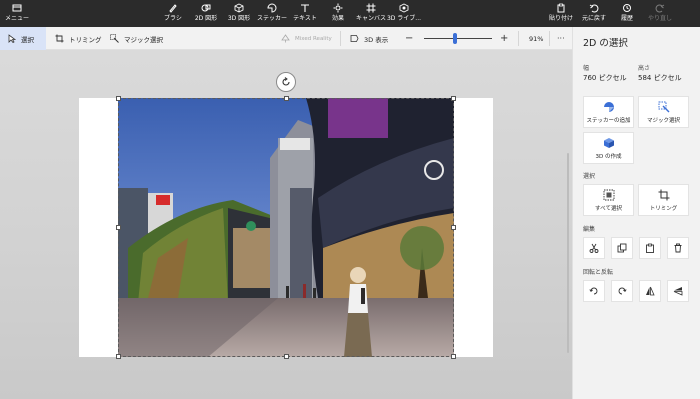  What do you see at coordinates (16, 18) in the screenshot?
I see `menu-label: メニュー` at bounding box center [16, 18].